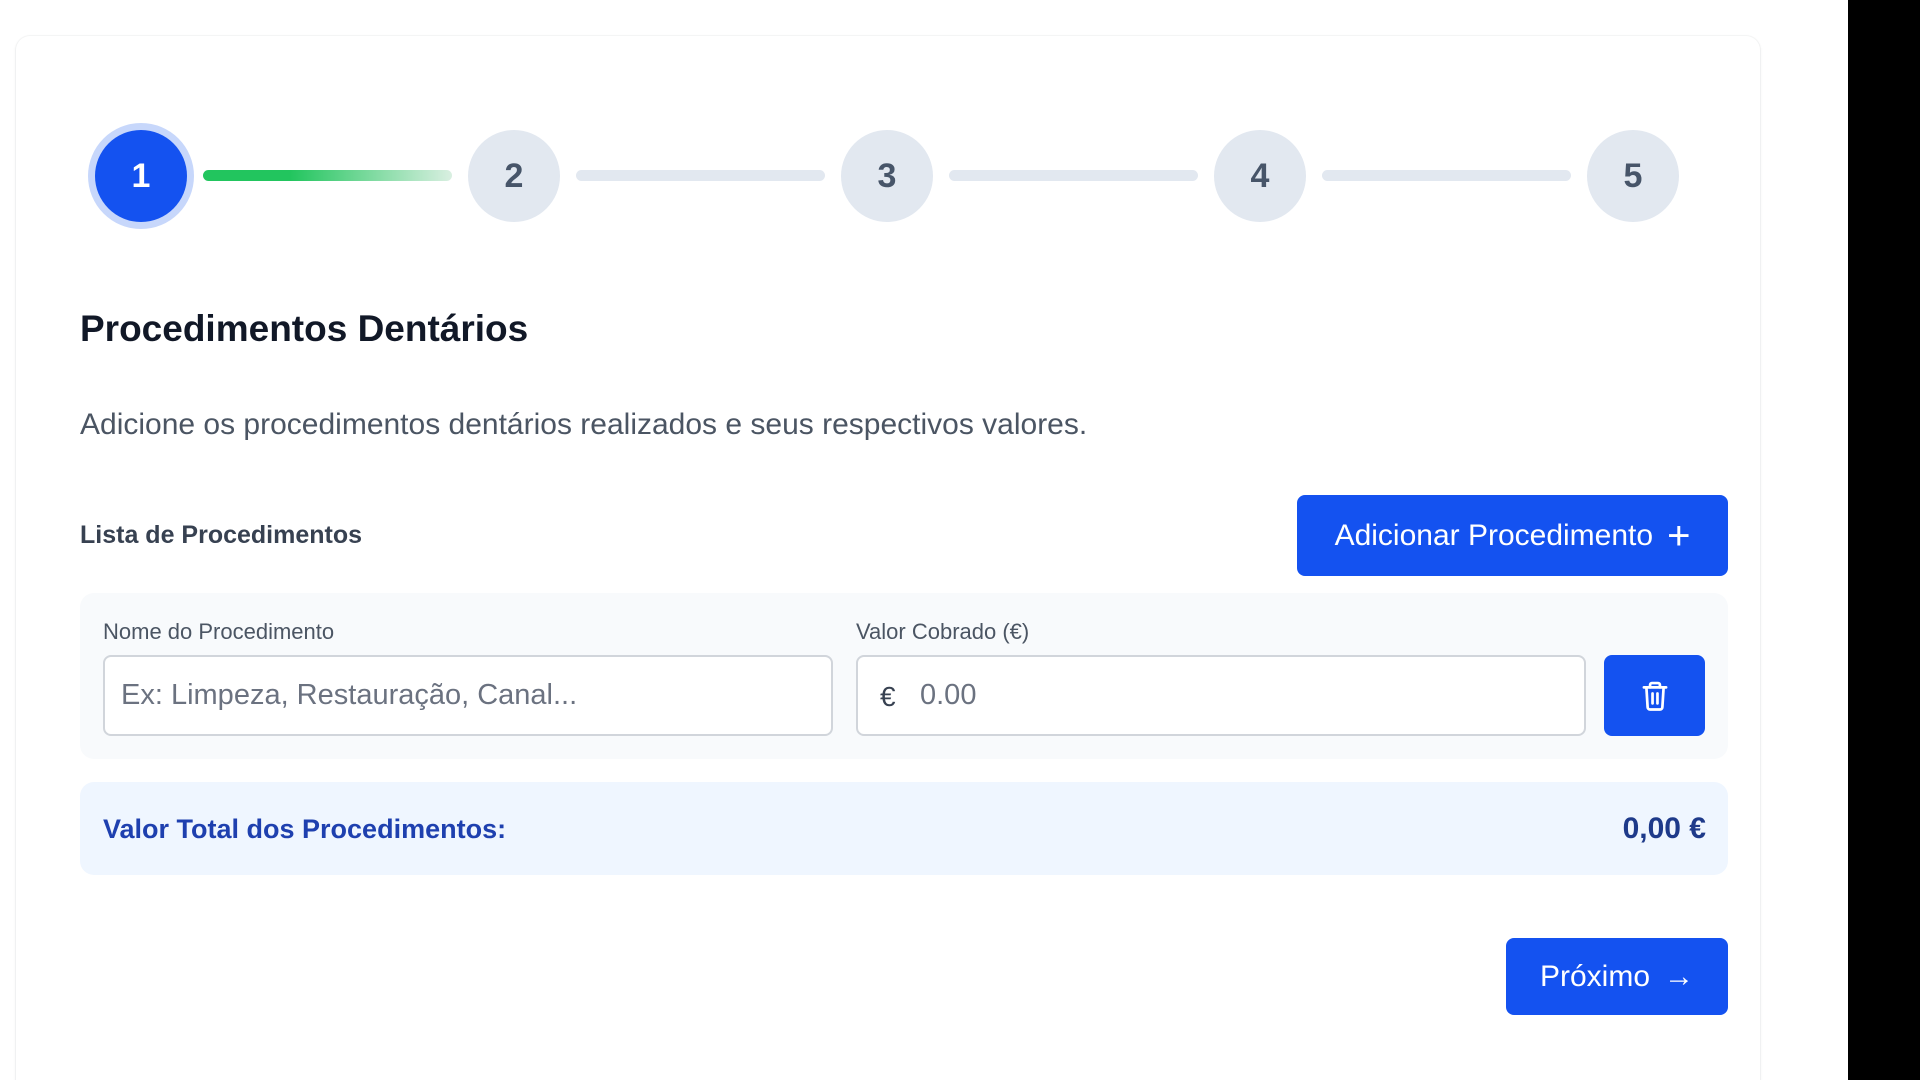 The height and width of the screenshot is (1080, 1920). I want to click on delete-procedure-button, so click(1654, 695).